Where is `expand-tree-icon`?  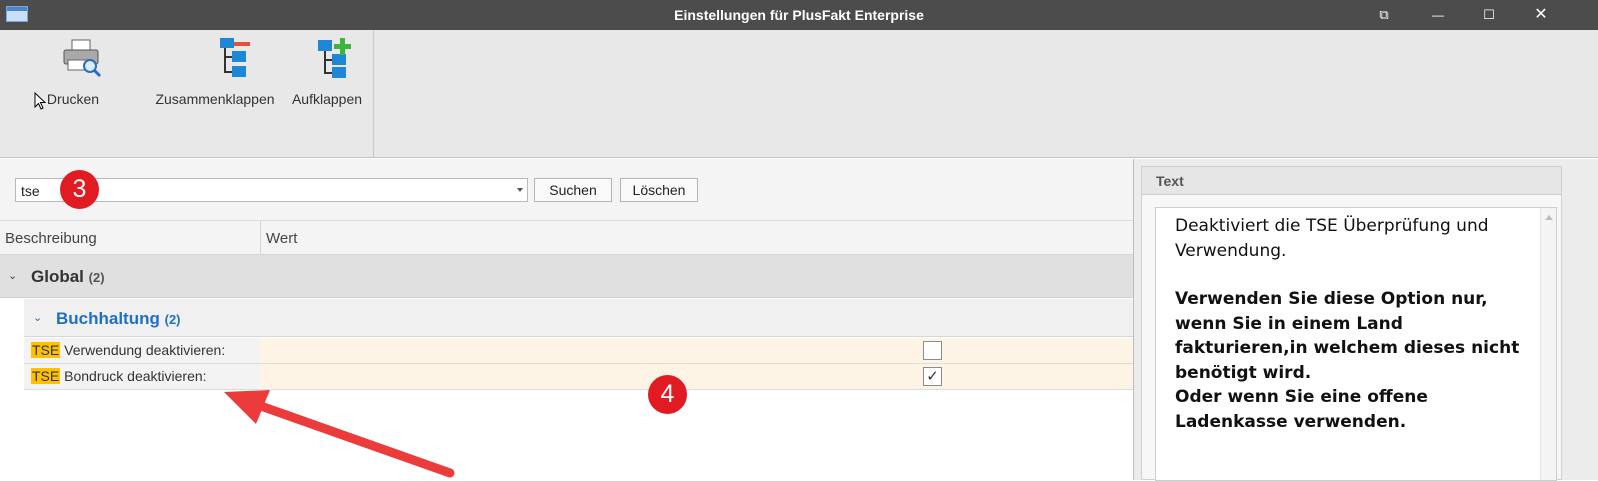 expand-tree-icon is located at coordinates (334, 58).